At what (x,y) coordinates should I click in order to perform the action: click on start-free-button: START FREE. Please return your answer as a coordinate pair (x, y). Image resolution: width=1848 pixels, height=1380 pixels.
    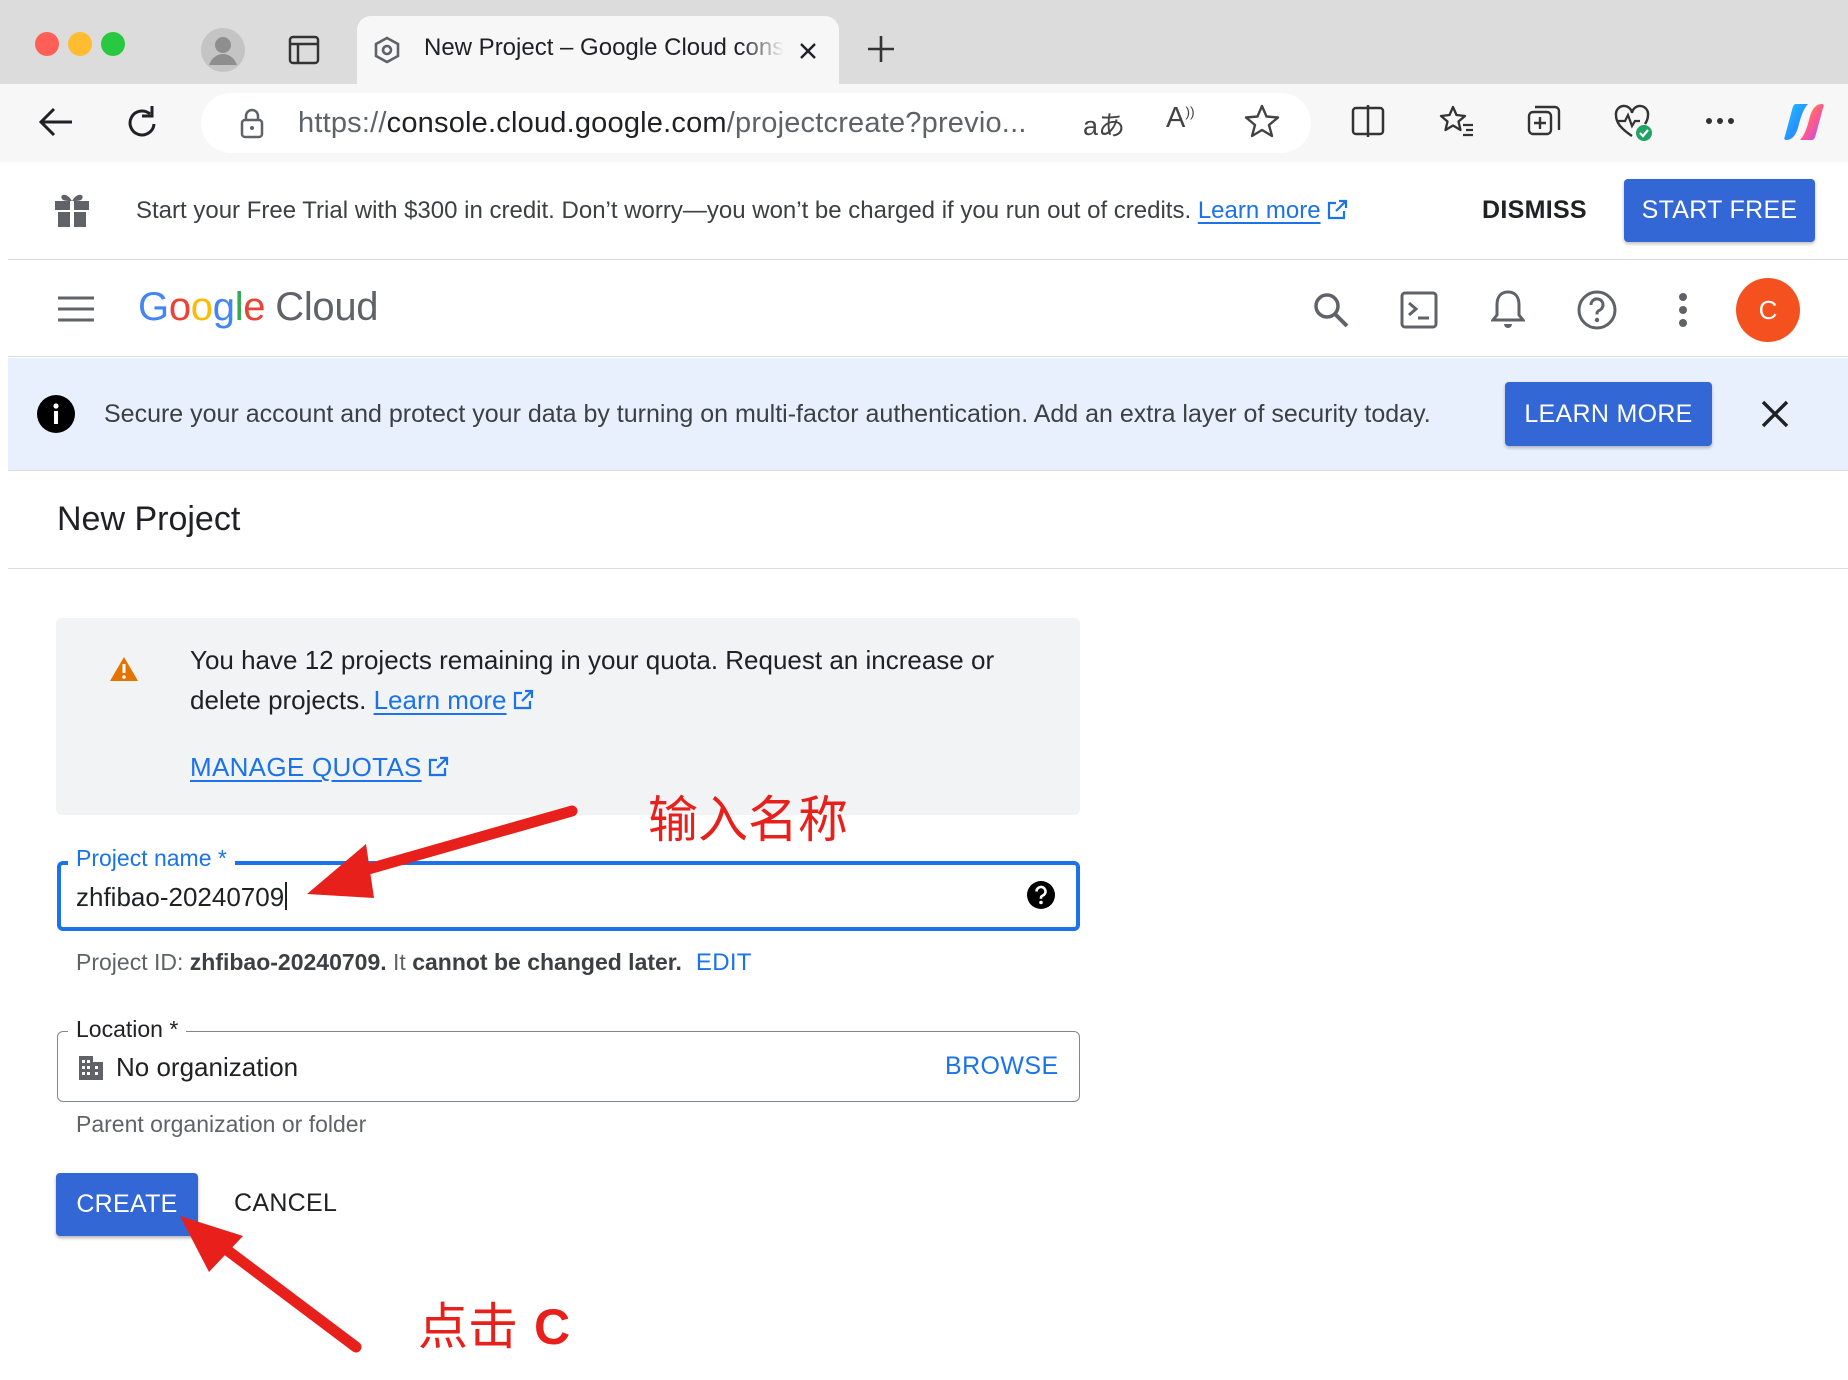
    Looking at the image, I should click on (1719, 210).